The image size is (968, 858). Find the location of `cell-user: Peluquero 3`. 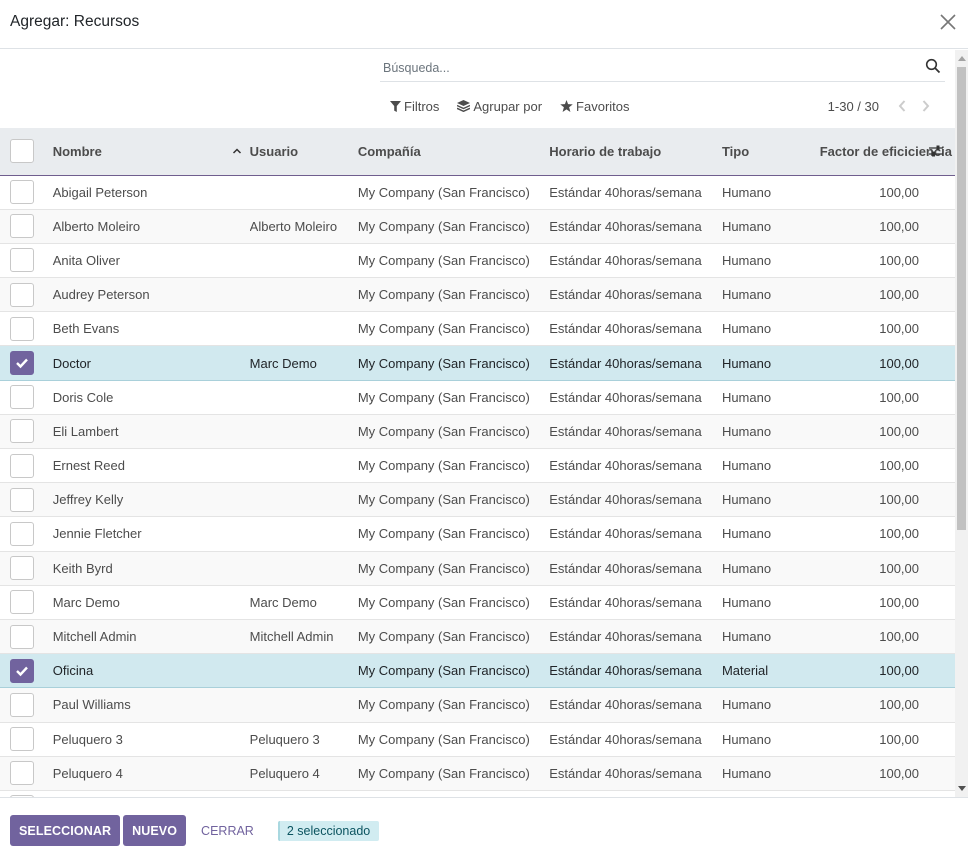

cell-user: Peluquero 3 is located at coordinates (304, 739).